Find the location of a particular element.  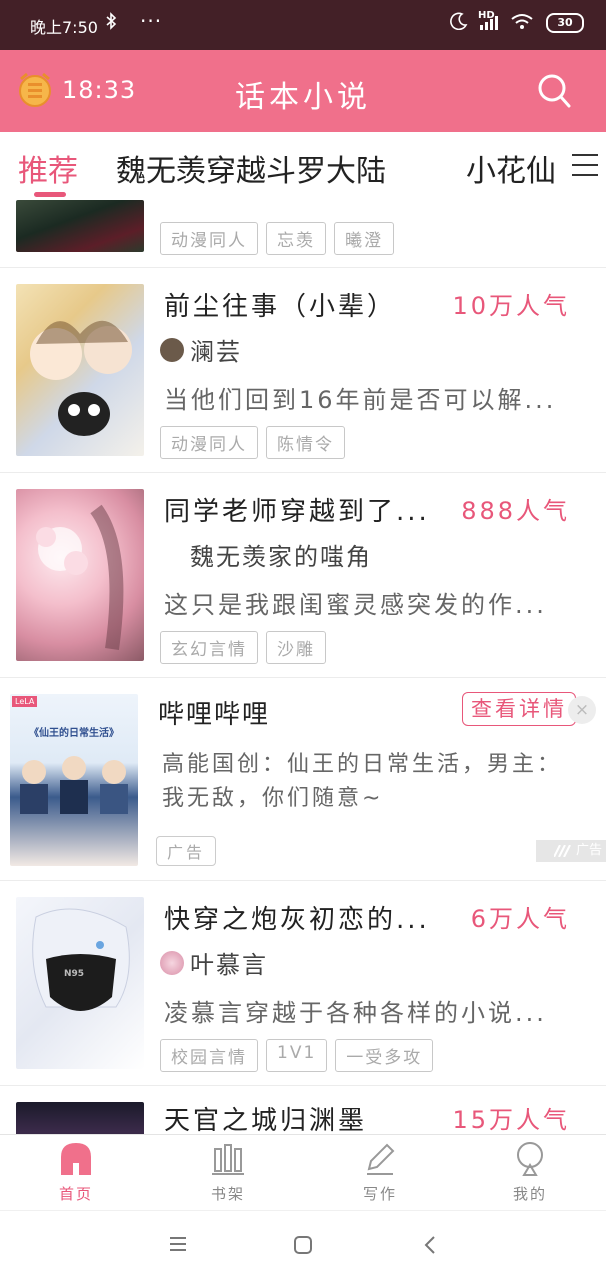

popularity-count: 6万人气 is located at coordinates (520, 919).